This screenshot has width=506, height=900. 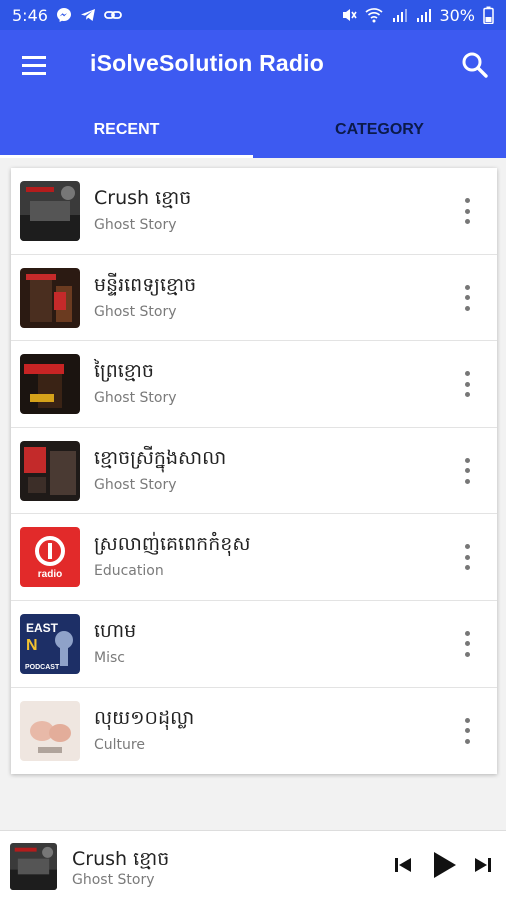 I want to click on tab-indicator, so click(x=126, y=156).